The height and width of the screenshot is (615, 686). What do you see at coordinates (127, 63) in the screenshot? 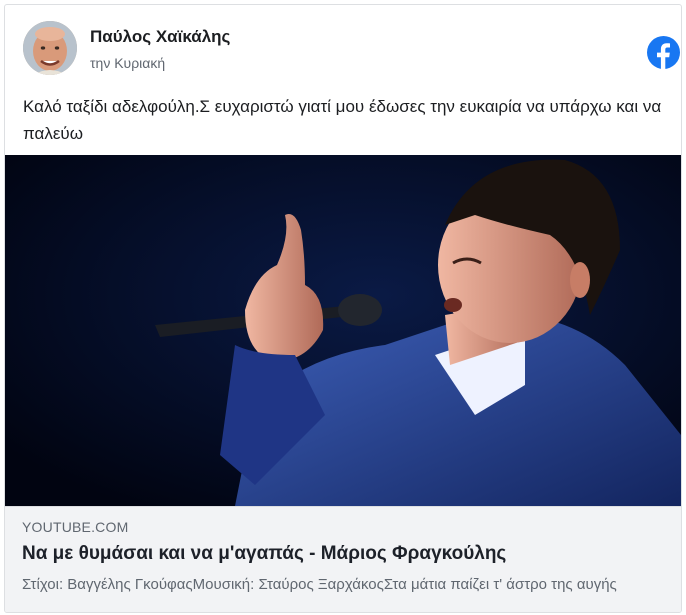
I see `post-timestamp: την Κυριακή` at bounding box center [127, 63].